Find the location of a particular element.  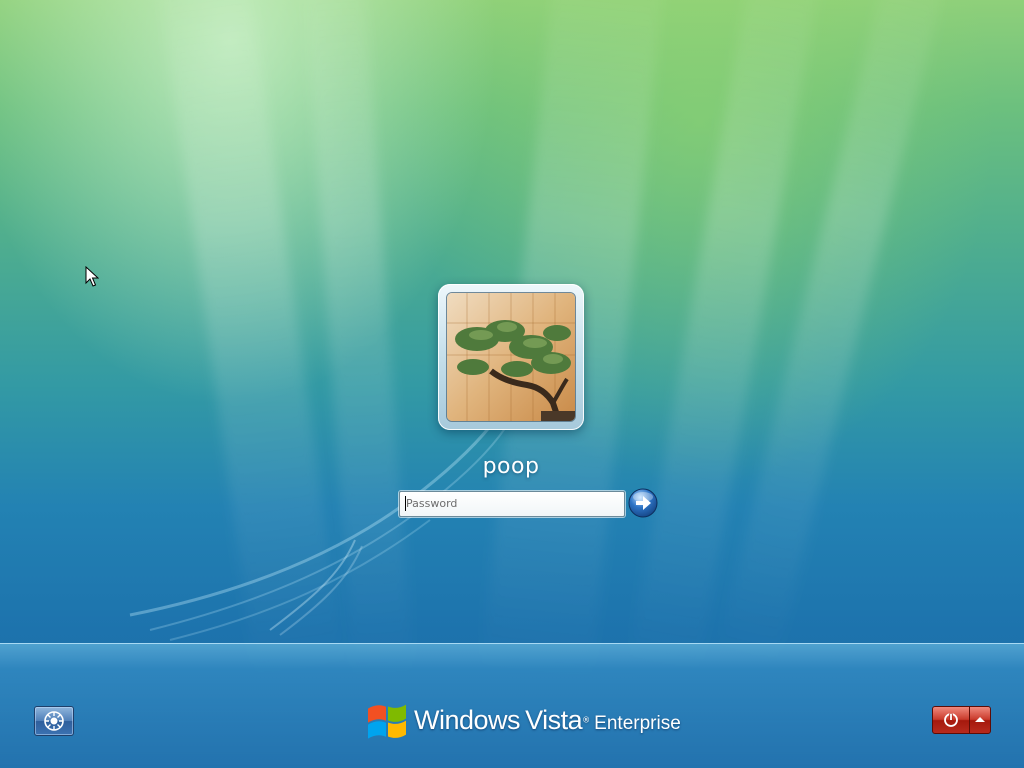

right-arrow-icon is located at coordinates (643, 503).